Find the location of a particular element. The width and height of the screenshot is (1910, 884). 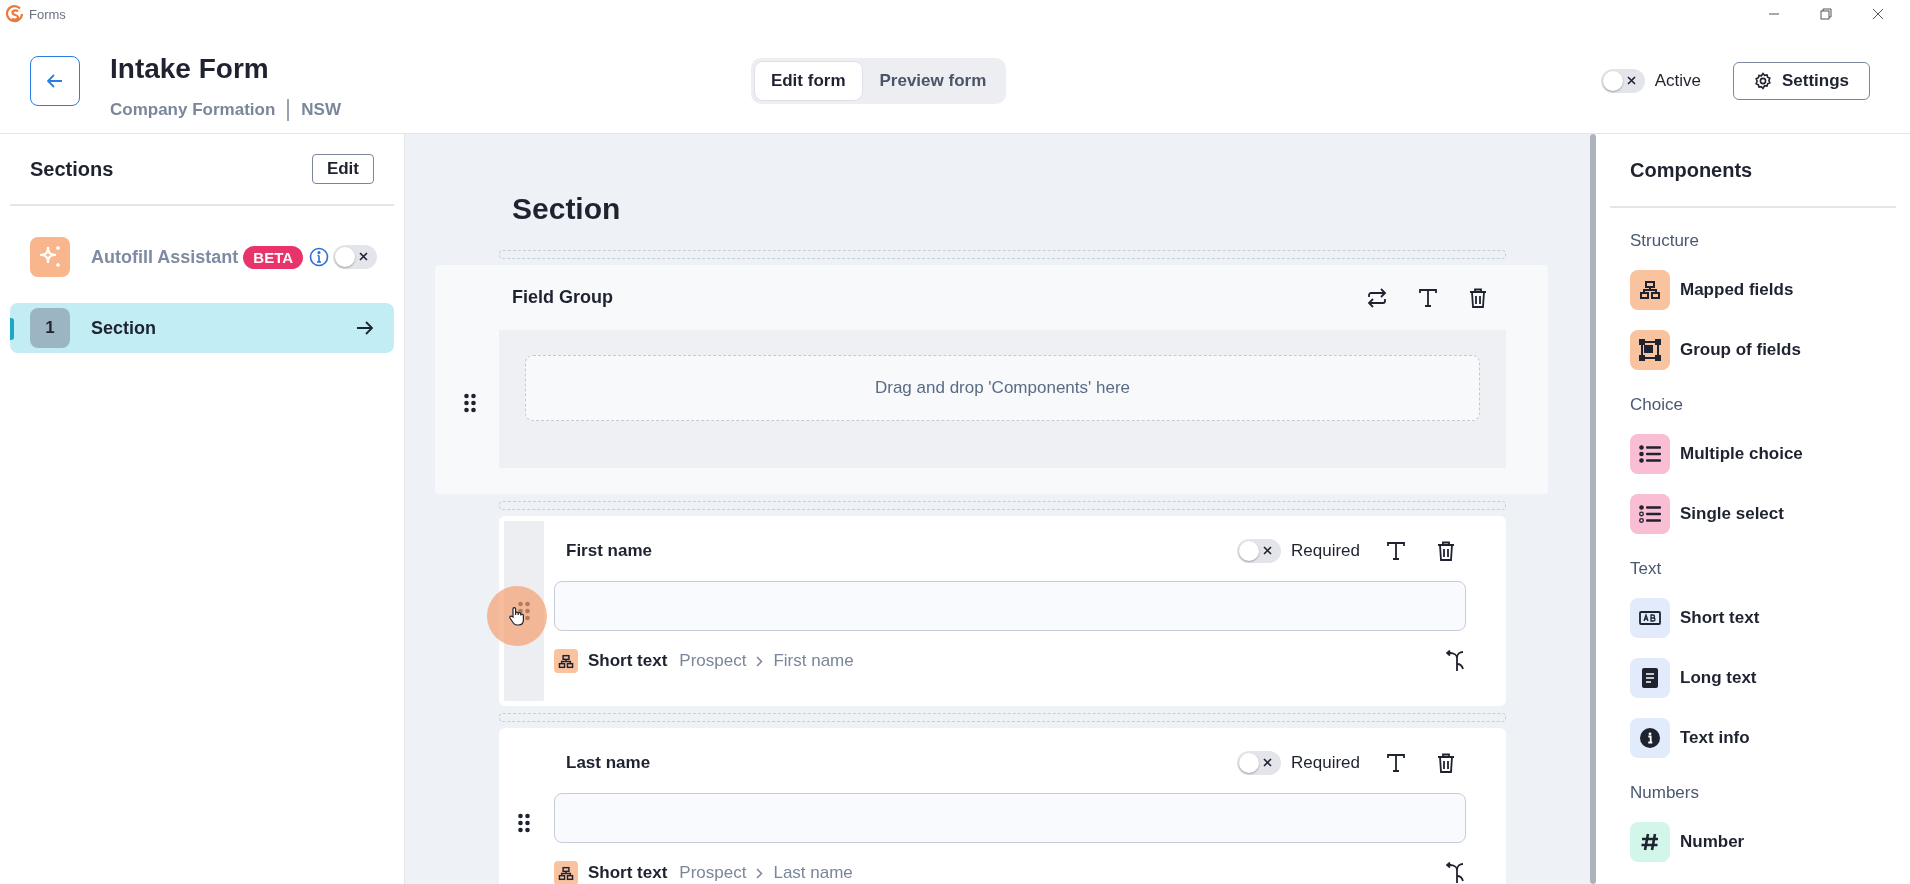

panel-title: Components is located at coordinates (1691, 170).